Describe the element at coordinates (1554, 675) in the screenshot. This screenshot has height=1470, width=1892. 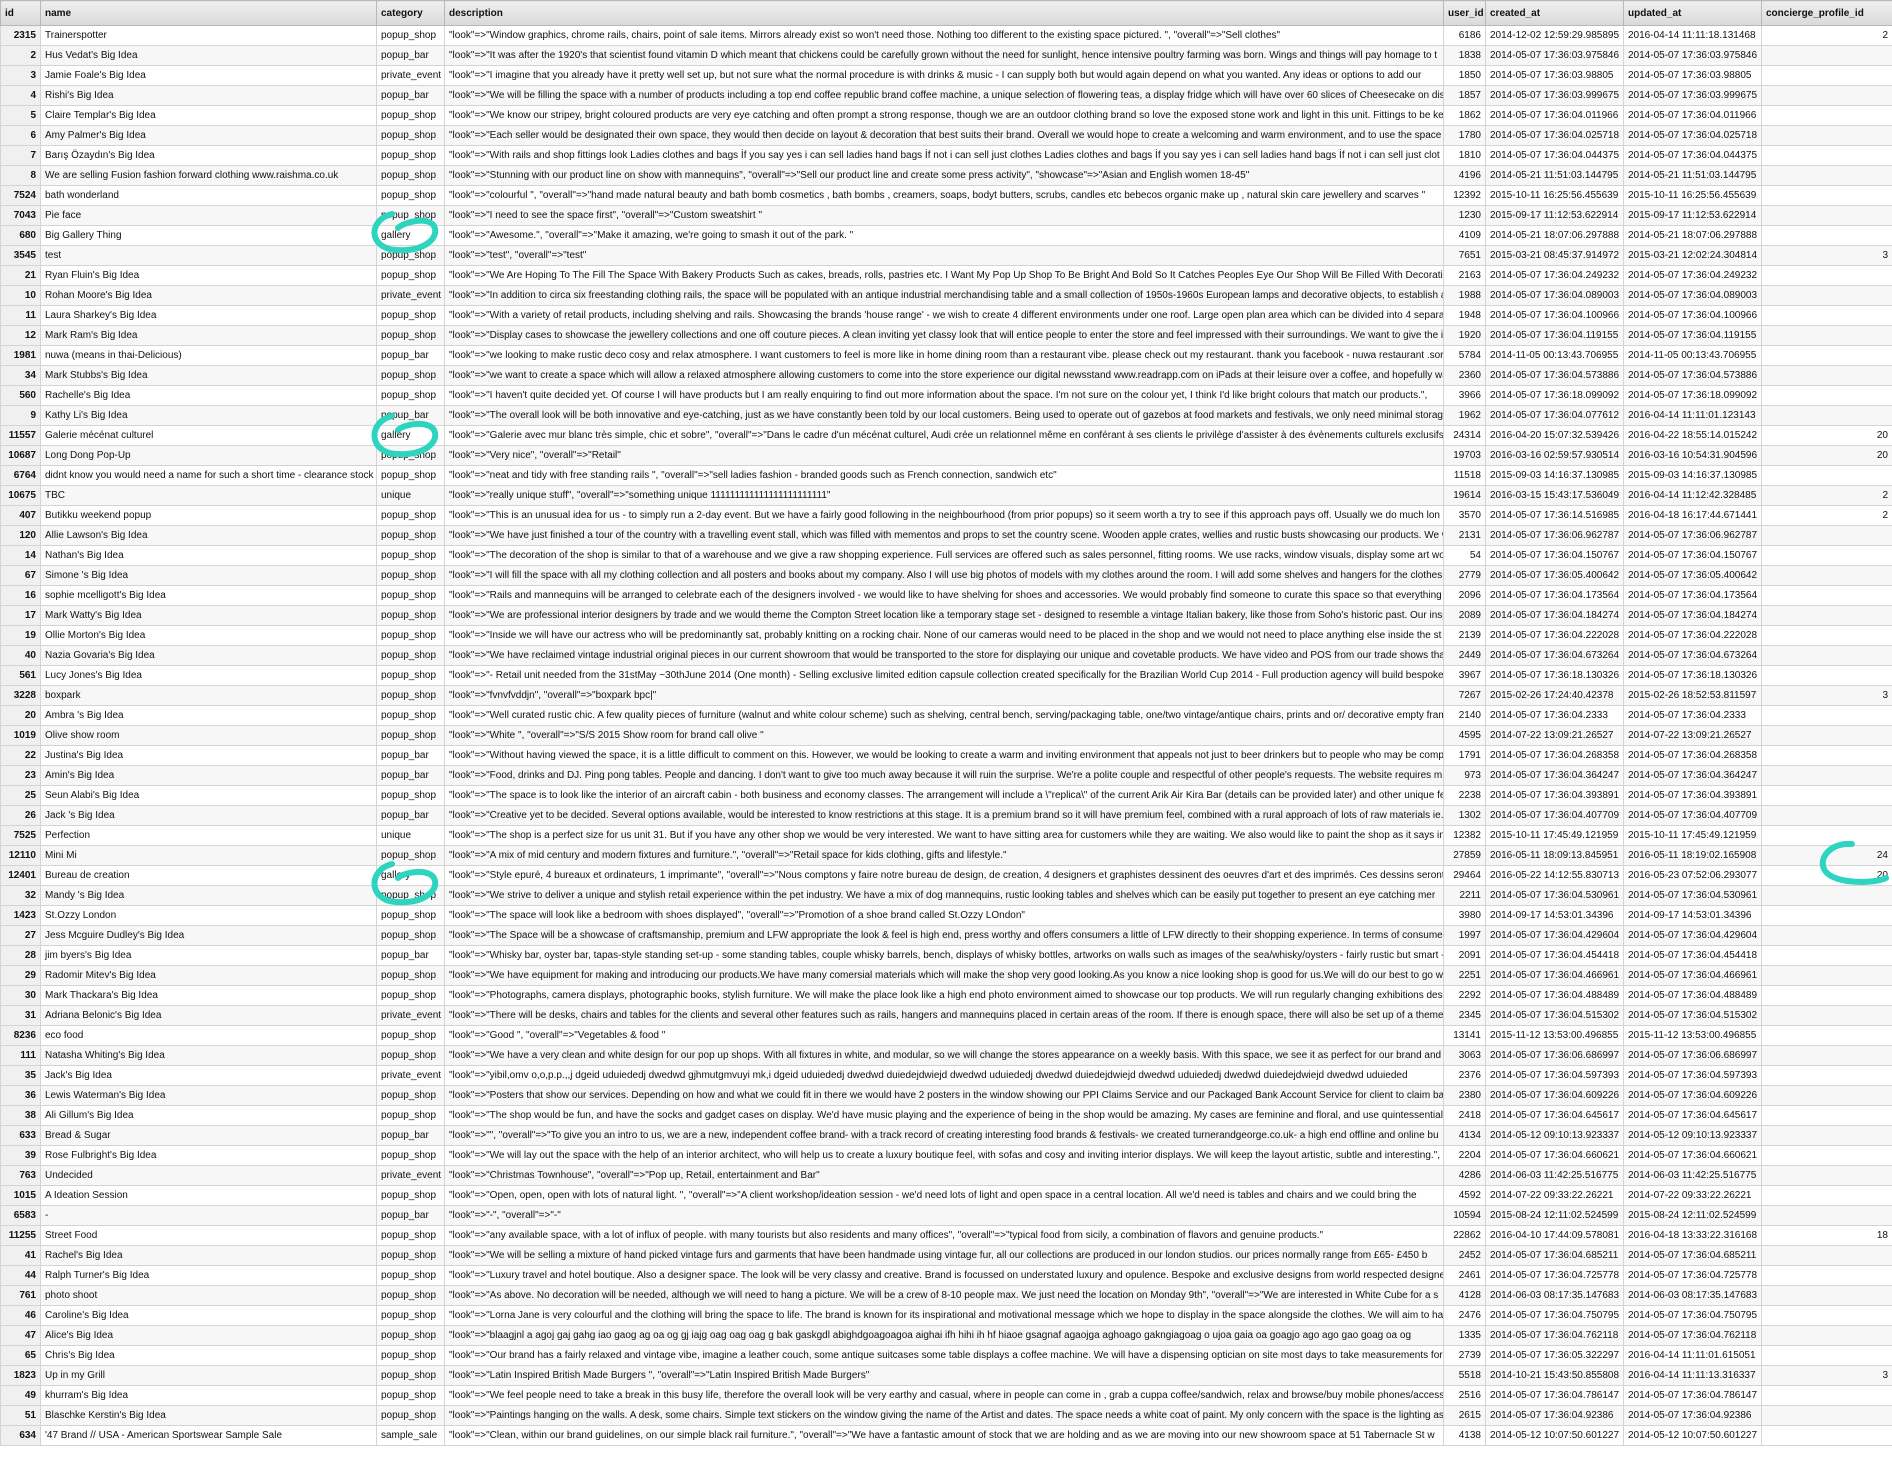
I see `cell-created-at: 2014-05-07 17:36:18.130326` at that location.